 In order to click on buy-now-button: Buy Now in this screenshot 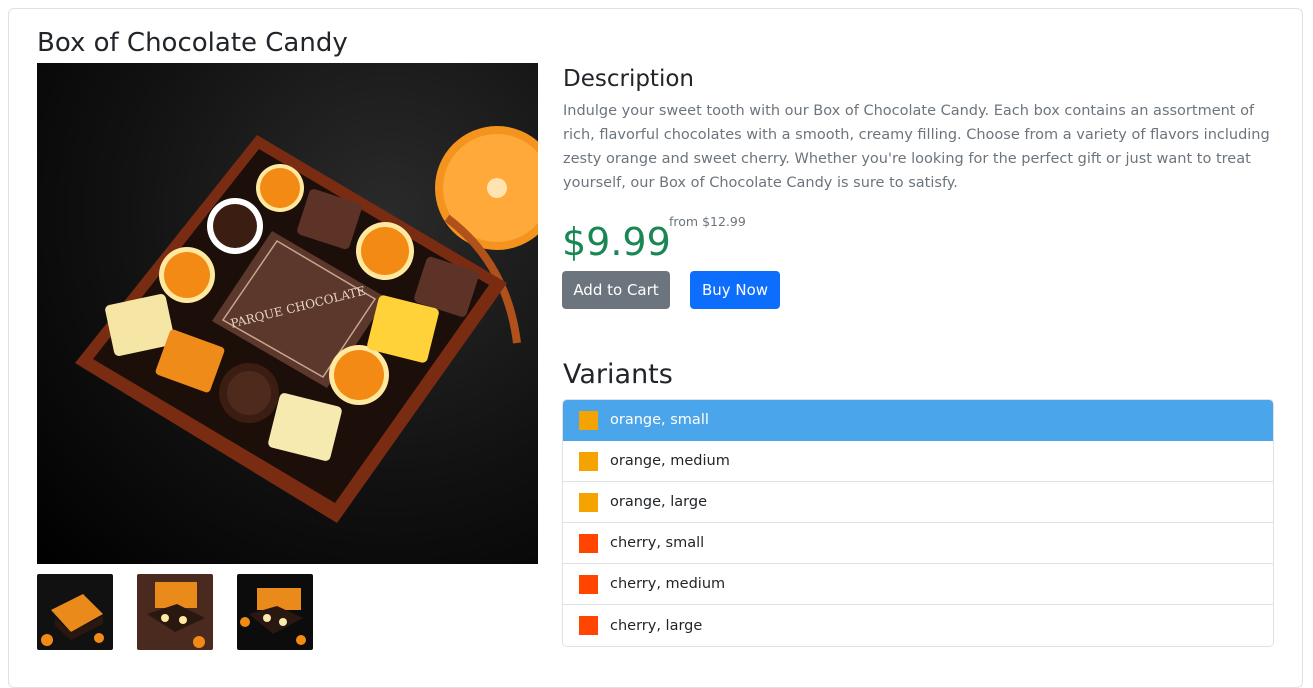, I will do `click(735, 290)`.